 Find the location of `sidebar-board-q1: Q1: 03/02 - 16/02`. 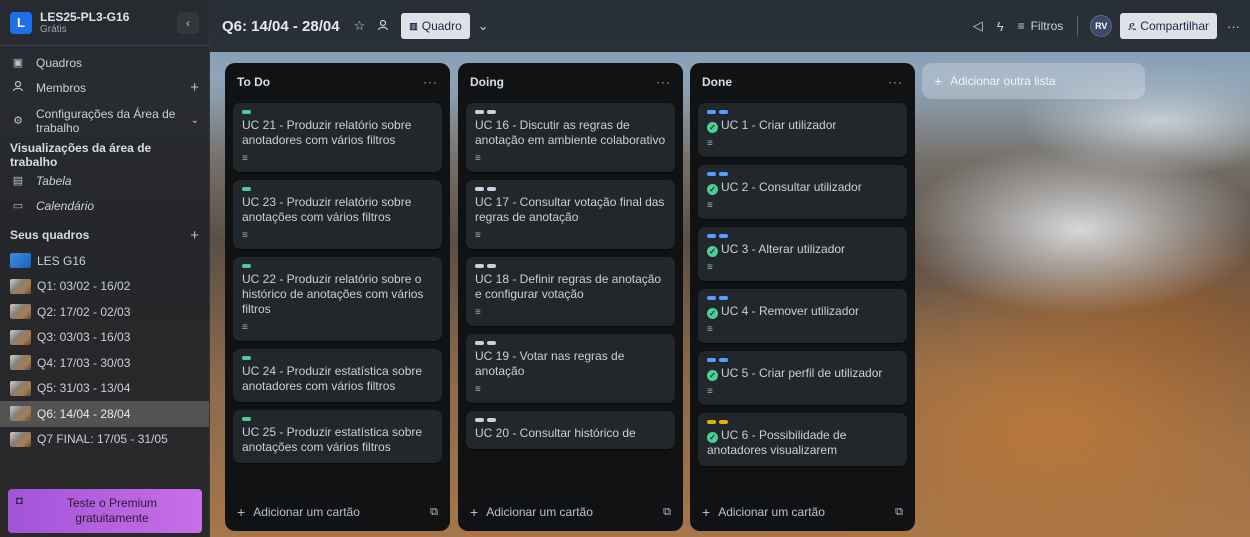

sidebar-board-q1: Q1: 03/02 - 16/02 is located at coordinates (104, 287).